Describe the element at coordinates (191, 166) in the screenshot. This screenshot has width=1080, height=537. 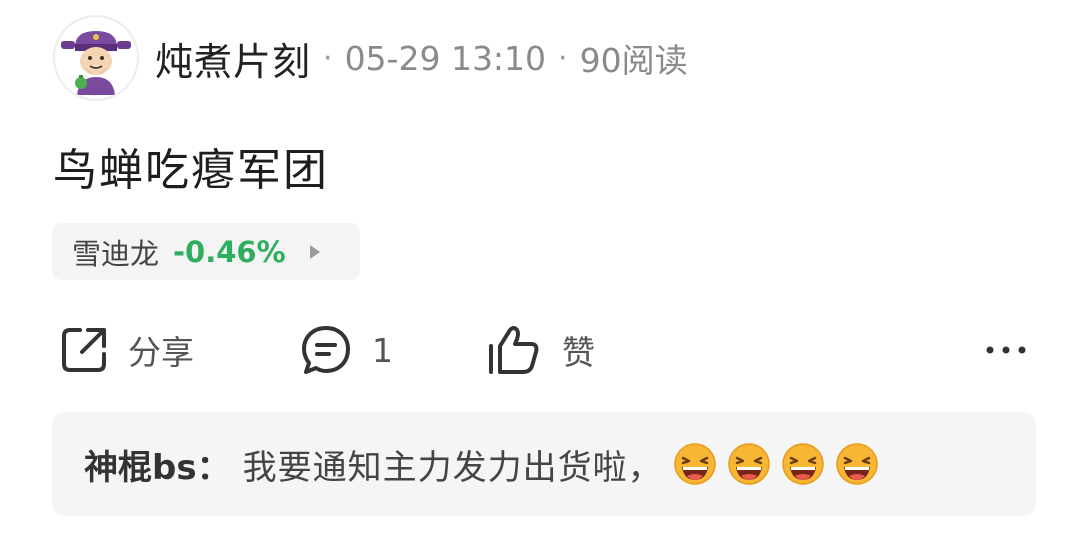
I see `post-text: 鸟蝉吃瘪军团` at that location.